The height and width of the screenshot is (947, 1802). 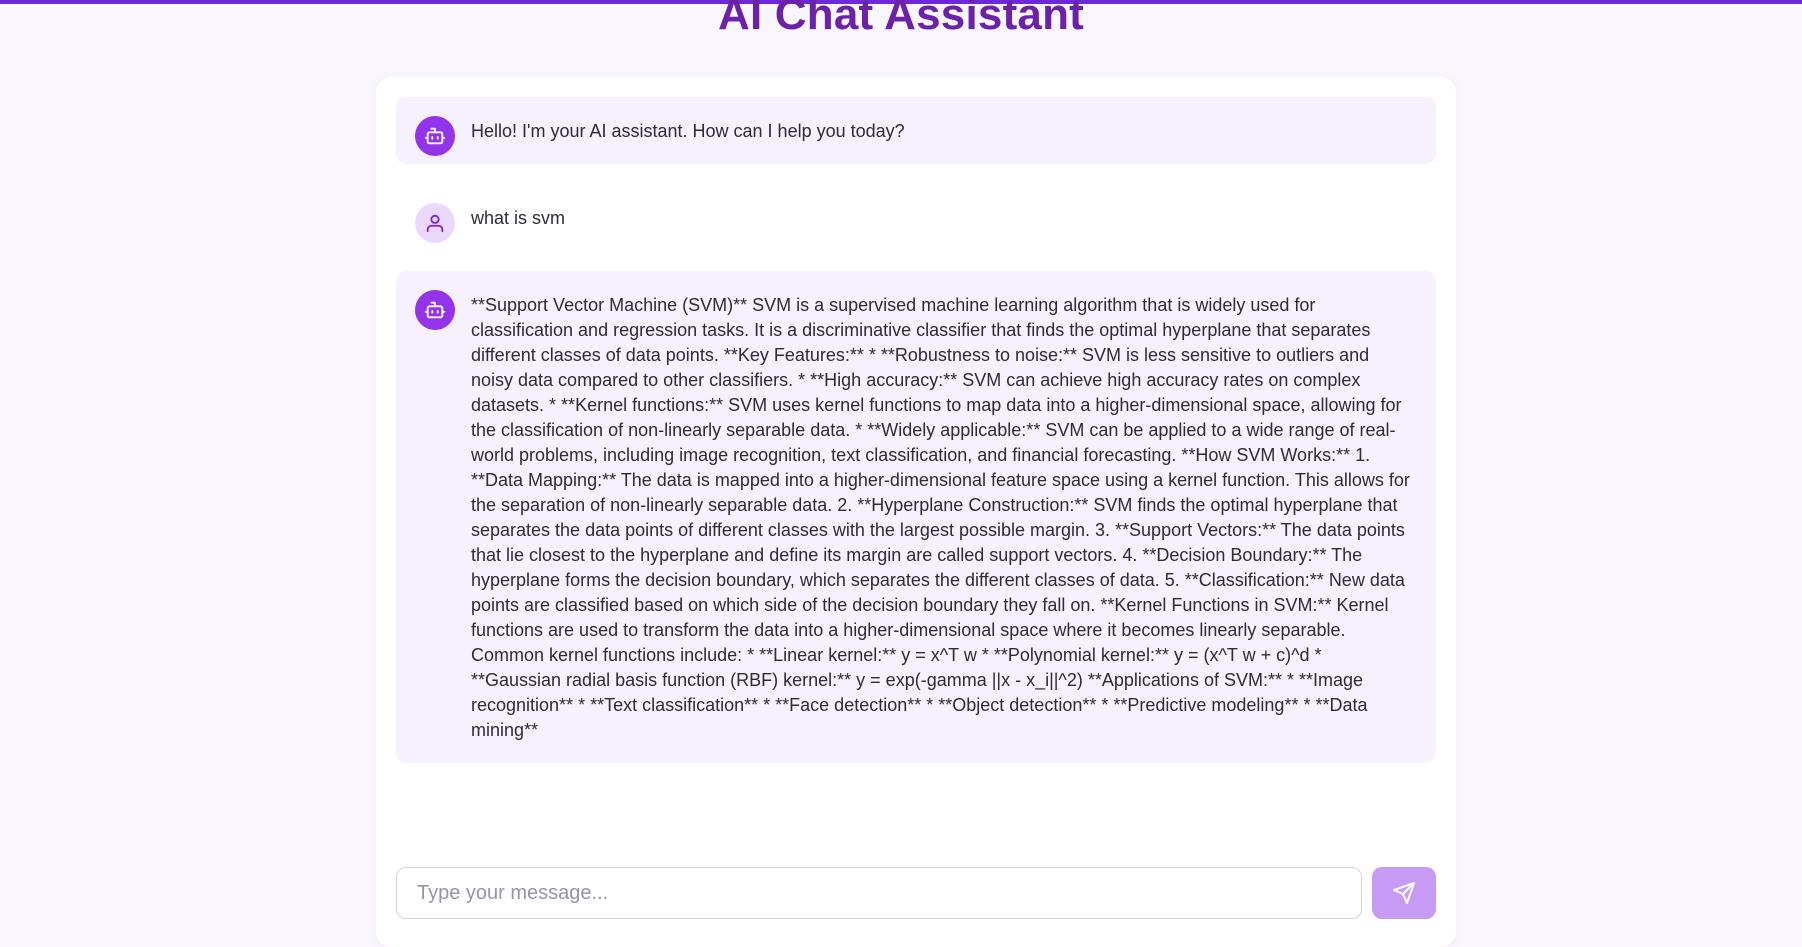 I want to click on send-button, so click(x=1404, y=893).